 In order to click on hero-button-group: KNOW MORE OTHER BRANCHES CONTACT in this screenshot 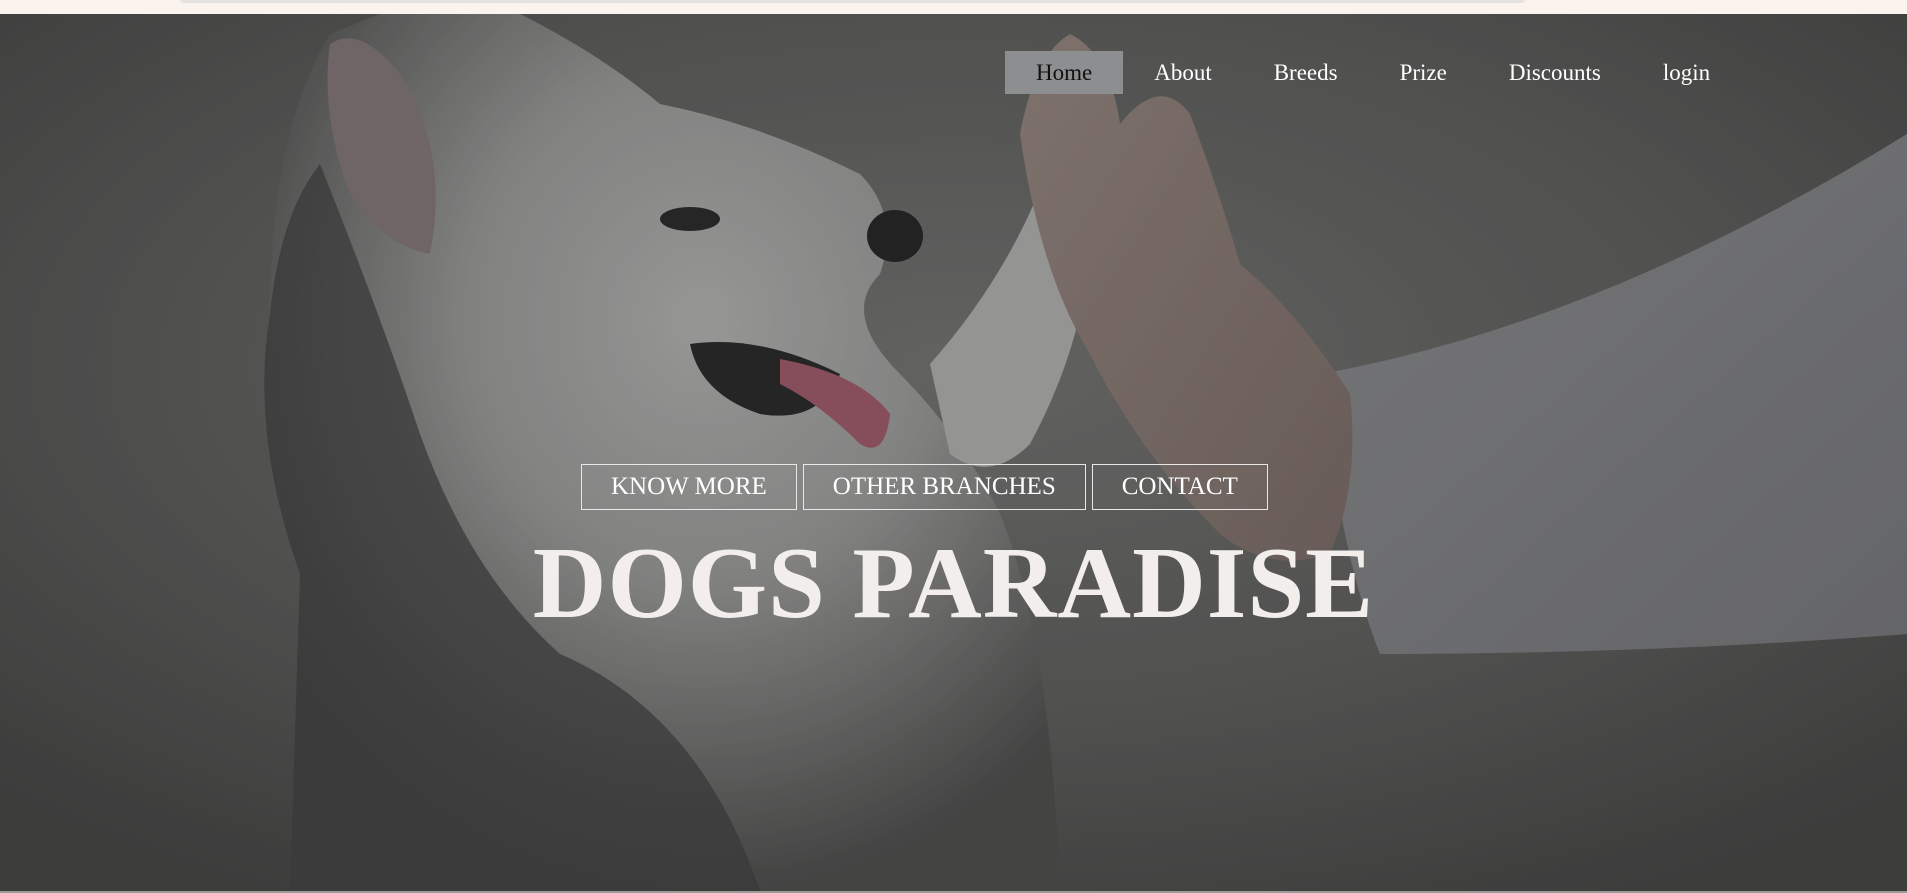, I will do `click(924, 487)`.